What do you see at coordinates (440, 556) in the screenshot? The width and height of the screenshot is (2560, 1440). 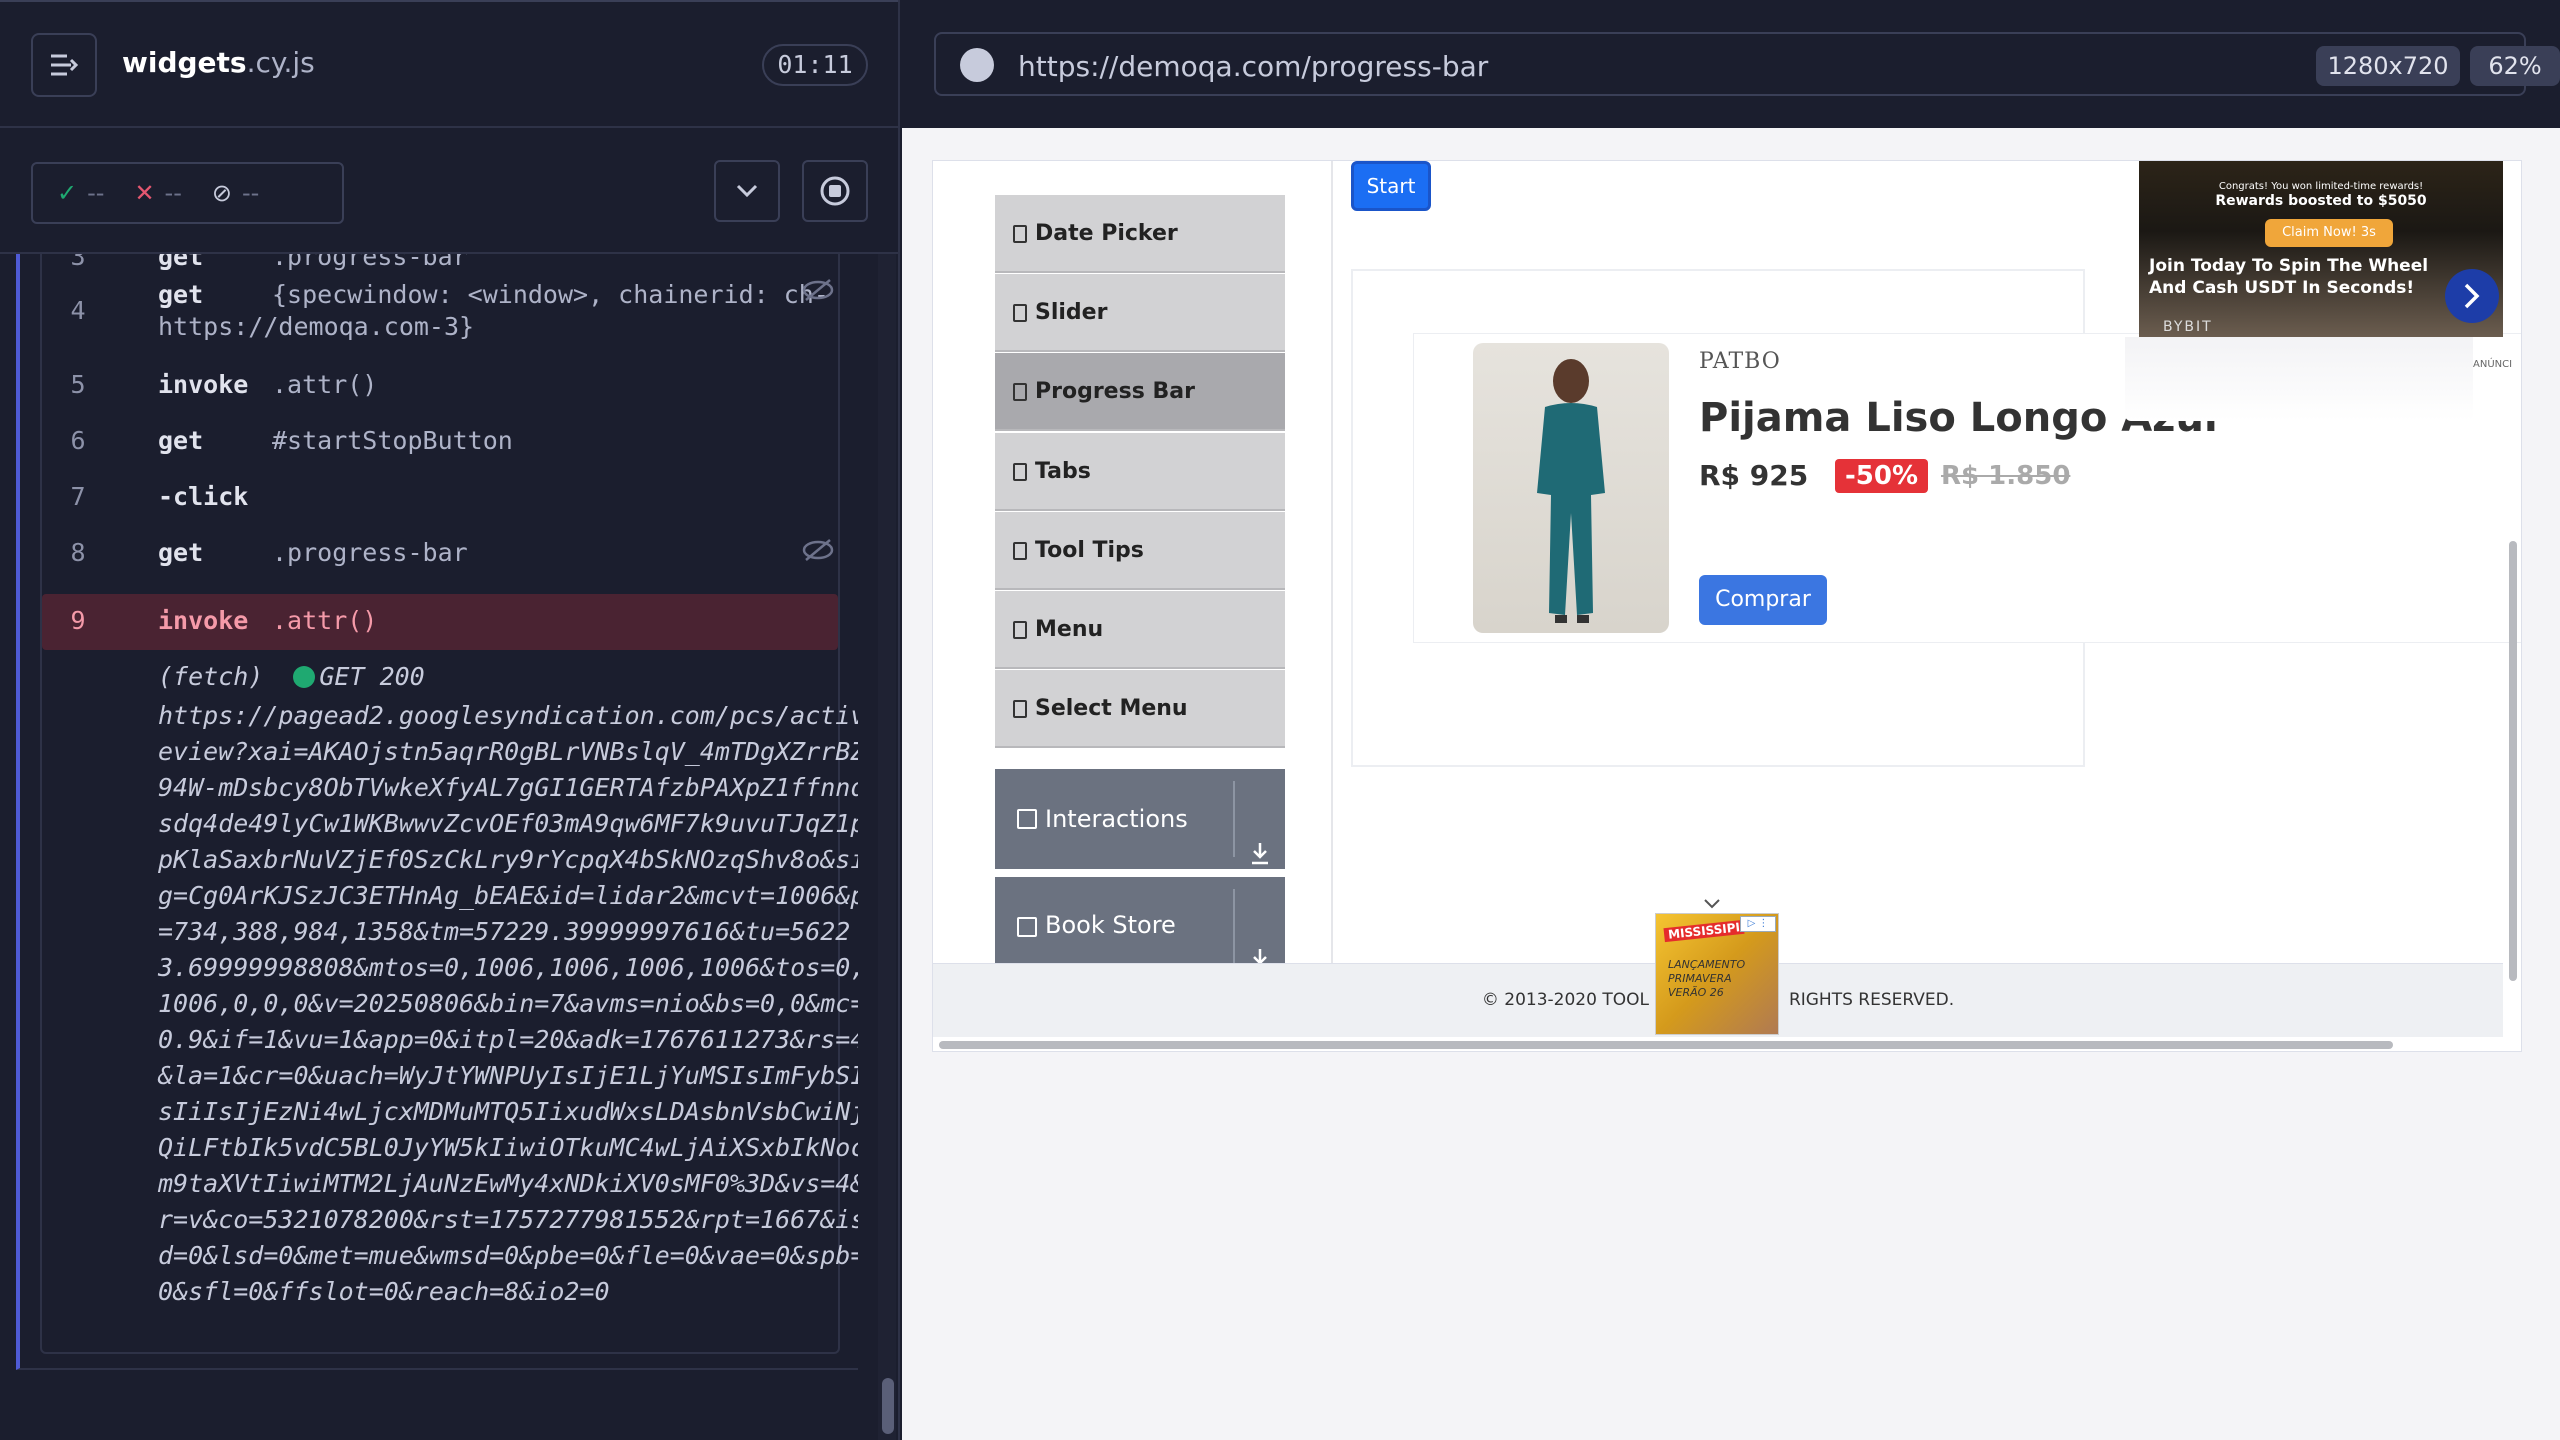 I see `command-row-8: 8 get .progress-bar` at bounding box center [440, 556].